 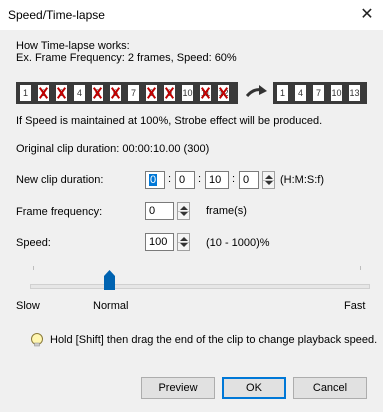 What do you see at coordinates (268, 180) in the screenshot?
I see `duration-spinner` at bounding box center [268, 180].